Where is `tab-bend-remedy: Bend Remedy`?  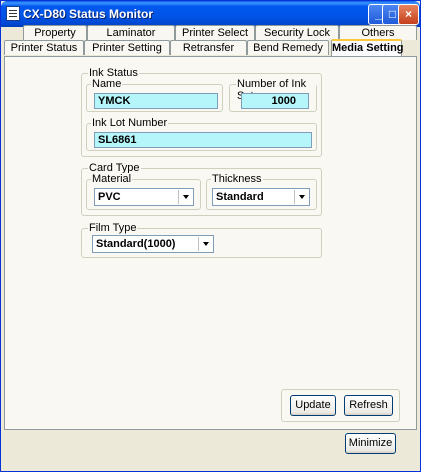
tab-bend-remedy: Bend Remedy is located at coordinates (288, 47).